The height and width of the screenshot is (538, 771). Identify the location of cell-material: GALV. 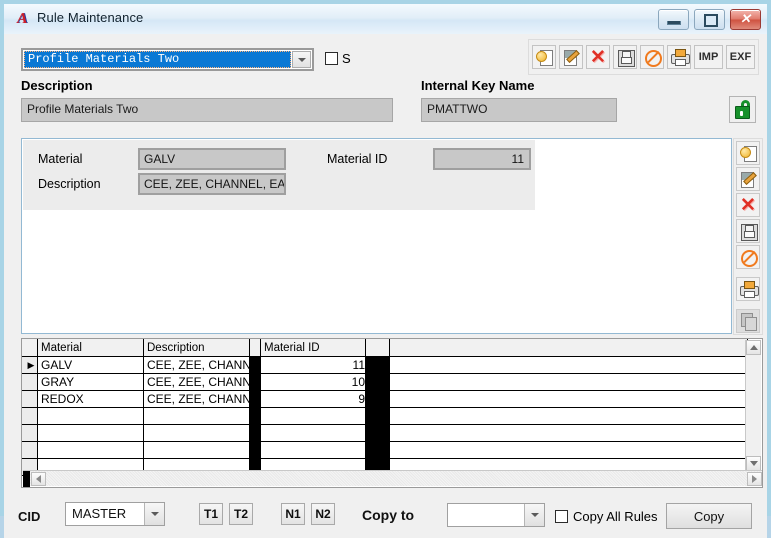
(90, 365).